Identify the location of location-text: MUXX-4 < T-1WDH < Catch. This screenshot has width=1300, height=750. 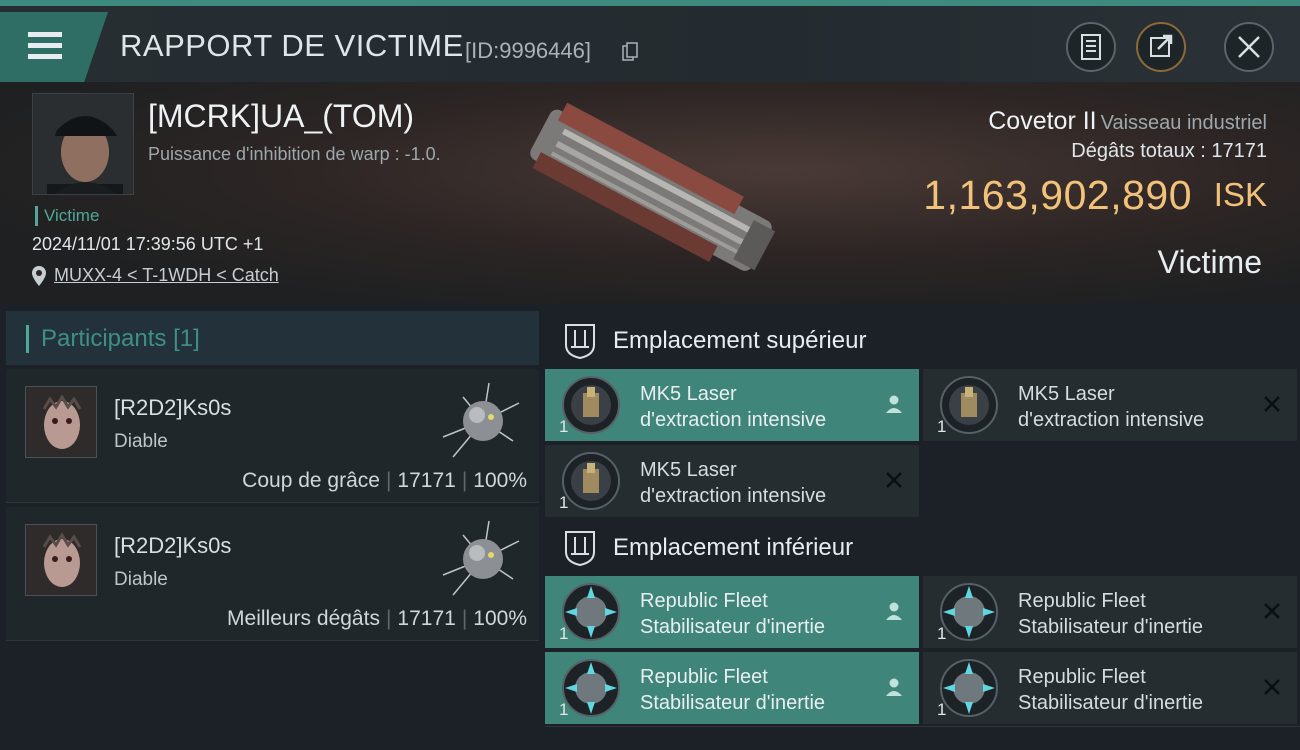
(166, 275).